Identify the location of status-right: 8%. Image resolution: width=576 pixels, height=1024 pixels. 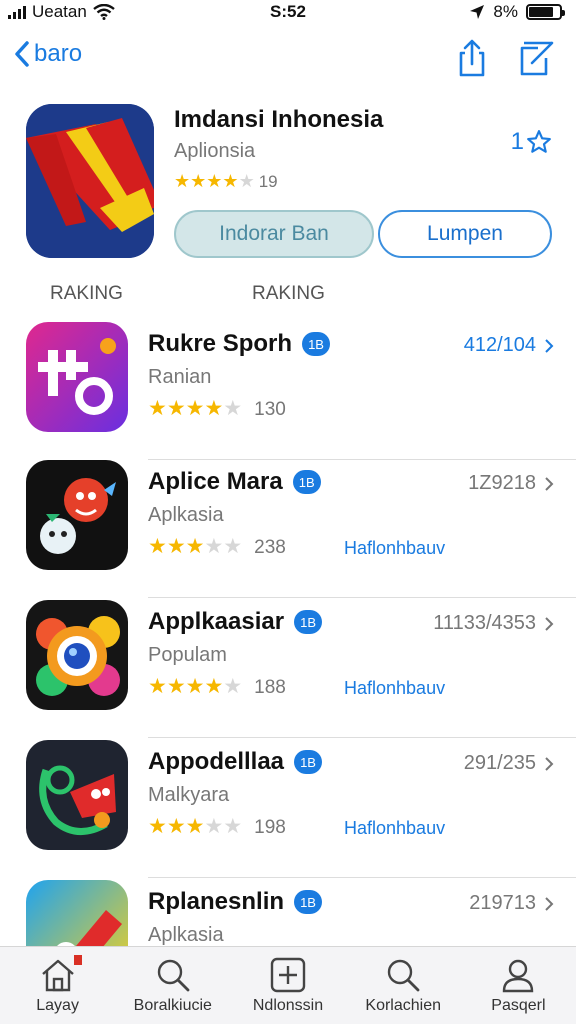
(517, 12).